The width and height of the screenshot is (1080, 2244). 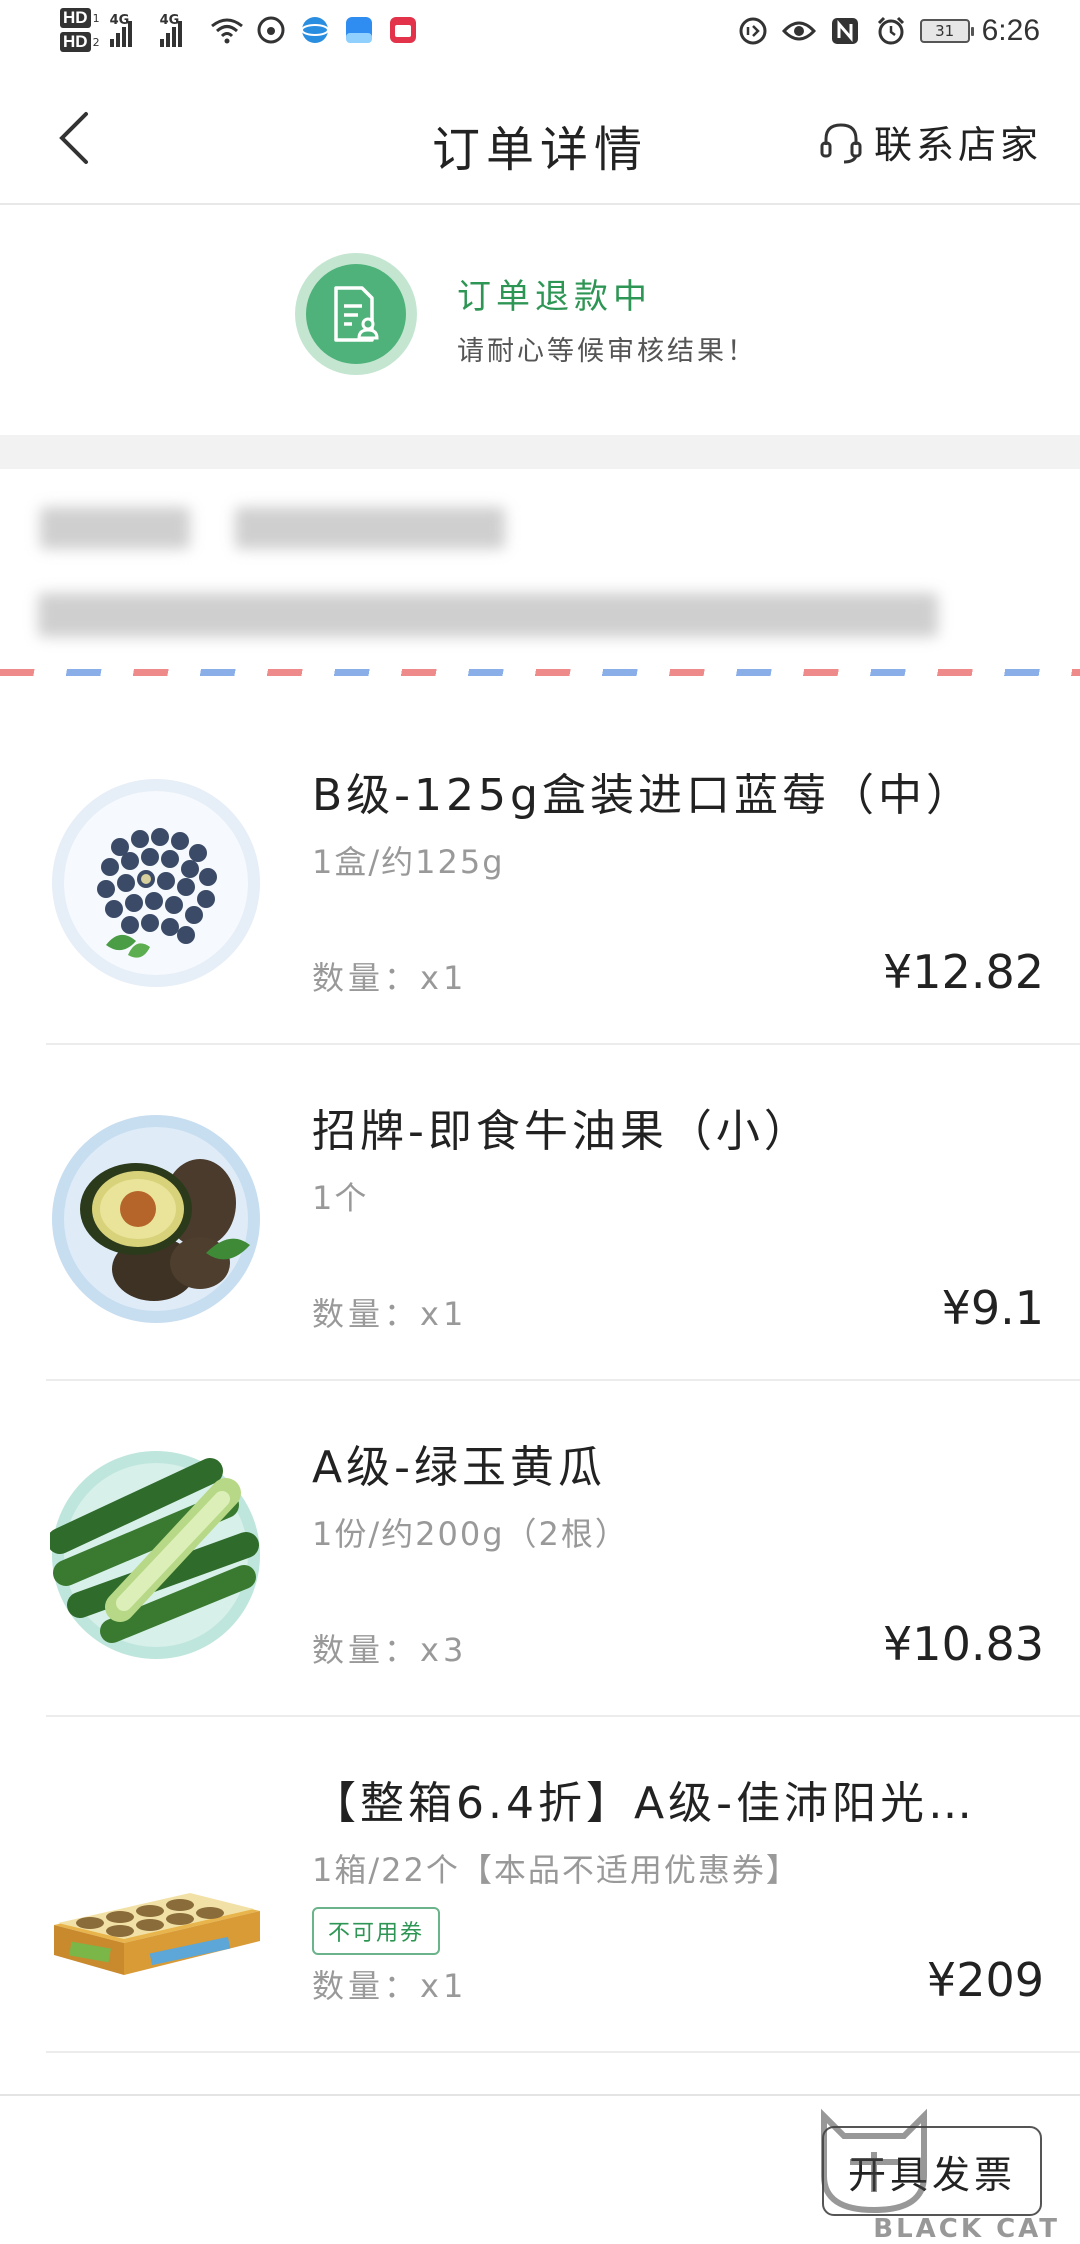 I want to click on order-status-title: 订单退款中, so click(x=554, y=297).